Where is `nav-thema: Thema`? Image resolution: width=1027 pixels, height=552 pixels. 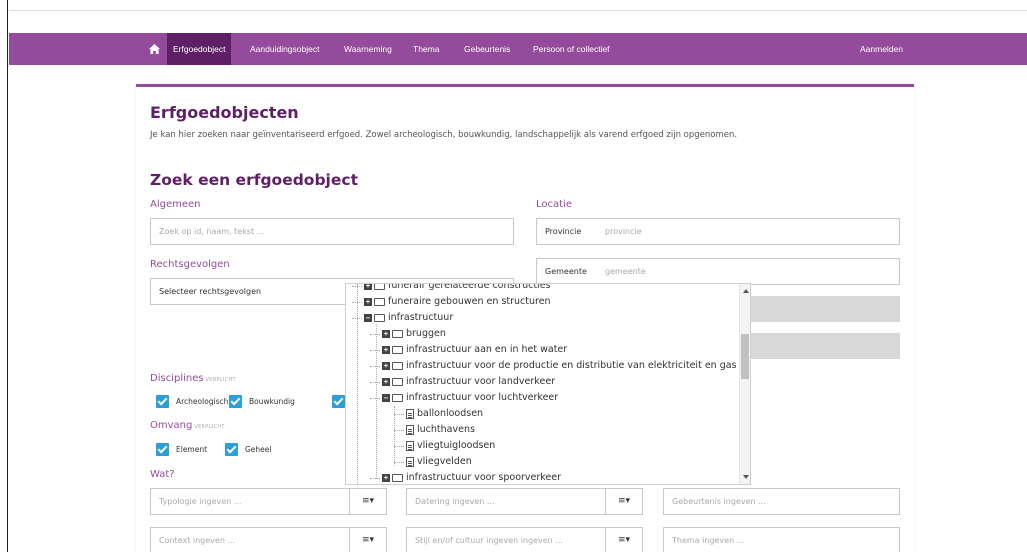 nav-thema: Thema is located at coordinates (426, 49).